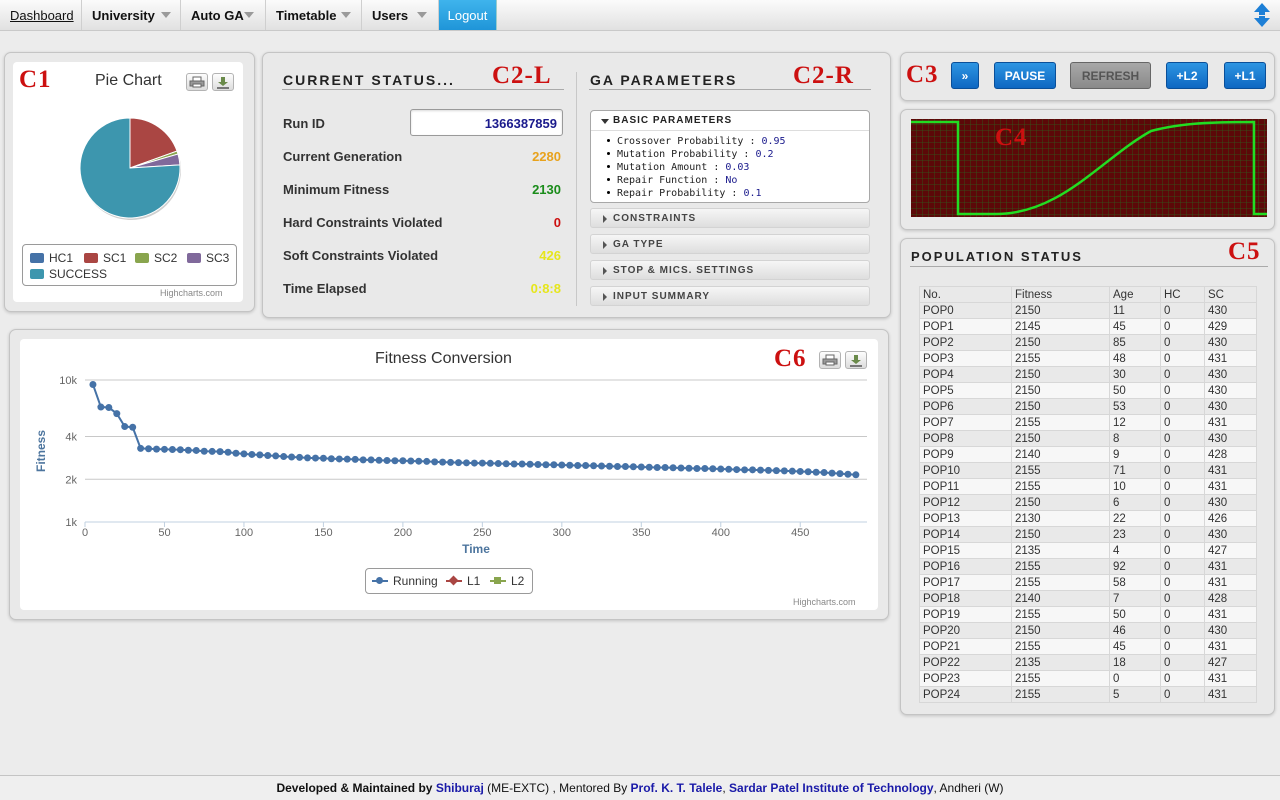  I want to click on nav-timetable: Timetable, so click(314, 15).